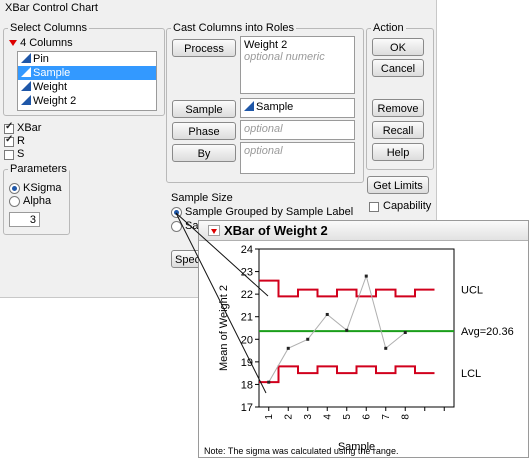  I want to click on callout-line-lower, so click(221, 303).